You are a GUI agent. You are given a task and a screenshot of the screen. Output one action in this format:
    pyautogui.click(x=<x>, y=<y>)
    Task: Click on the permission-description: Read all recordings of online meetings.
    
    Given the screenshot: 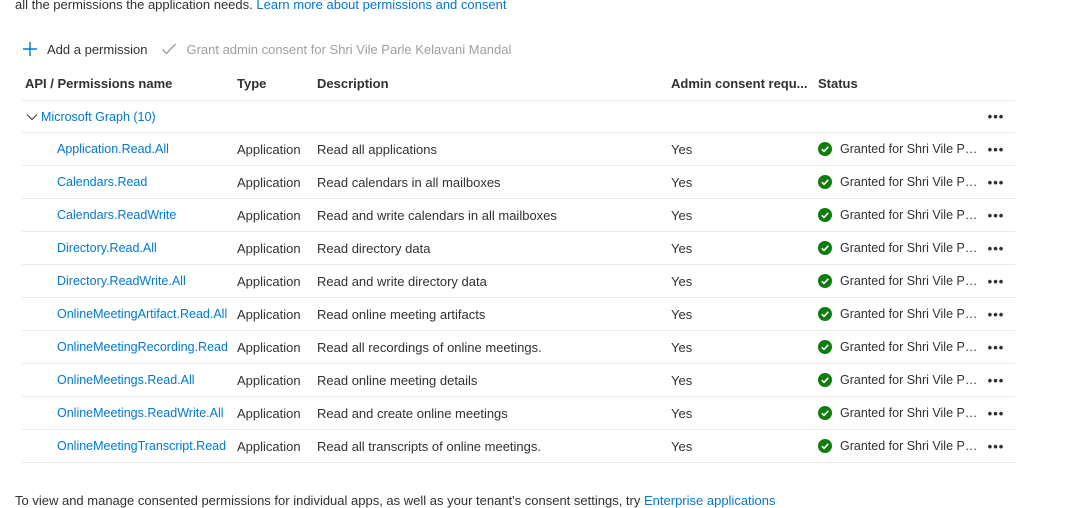 What is the action you would take?
    pyautogui.click(x=429, y=347)
    